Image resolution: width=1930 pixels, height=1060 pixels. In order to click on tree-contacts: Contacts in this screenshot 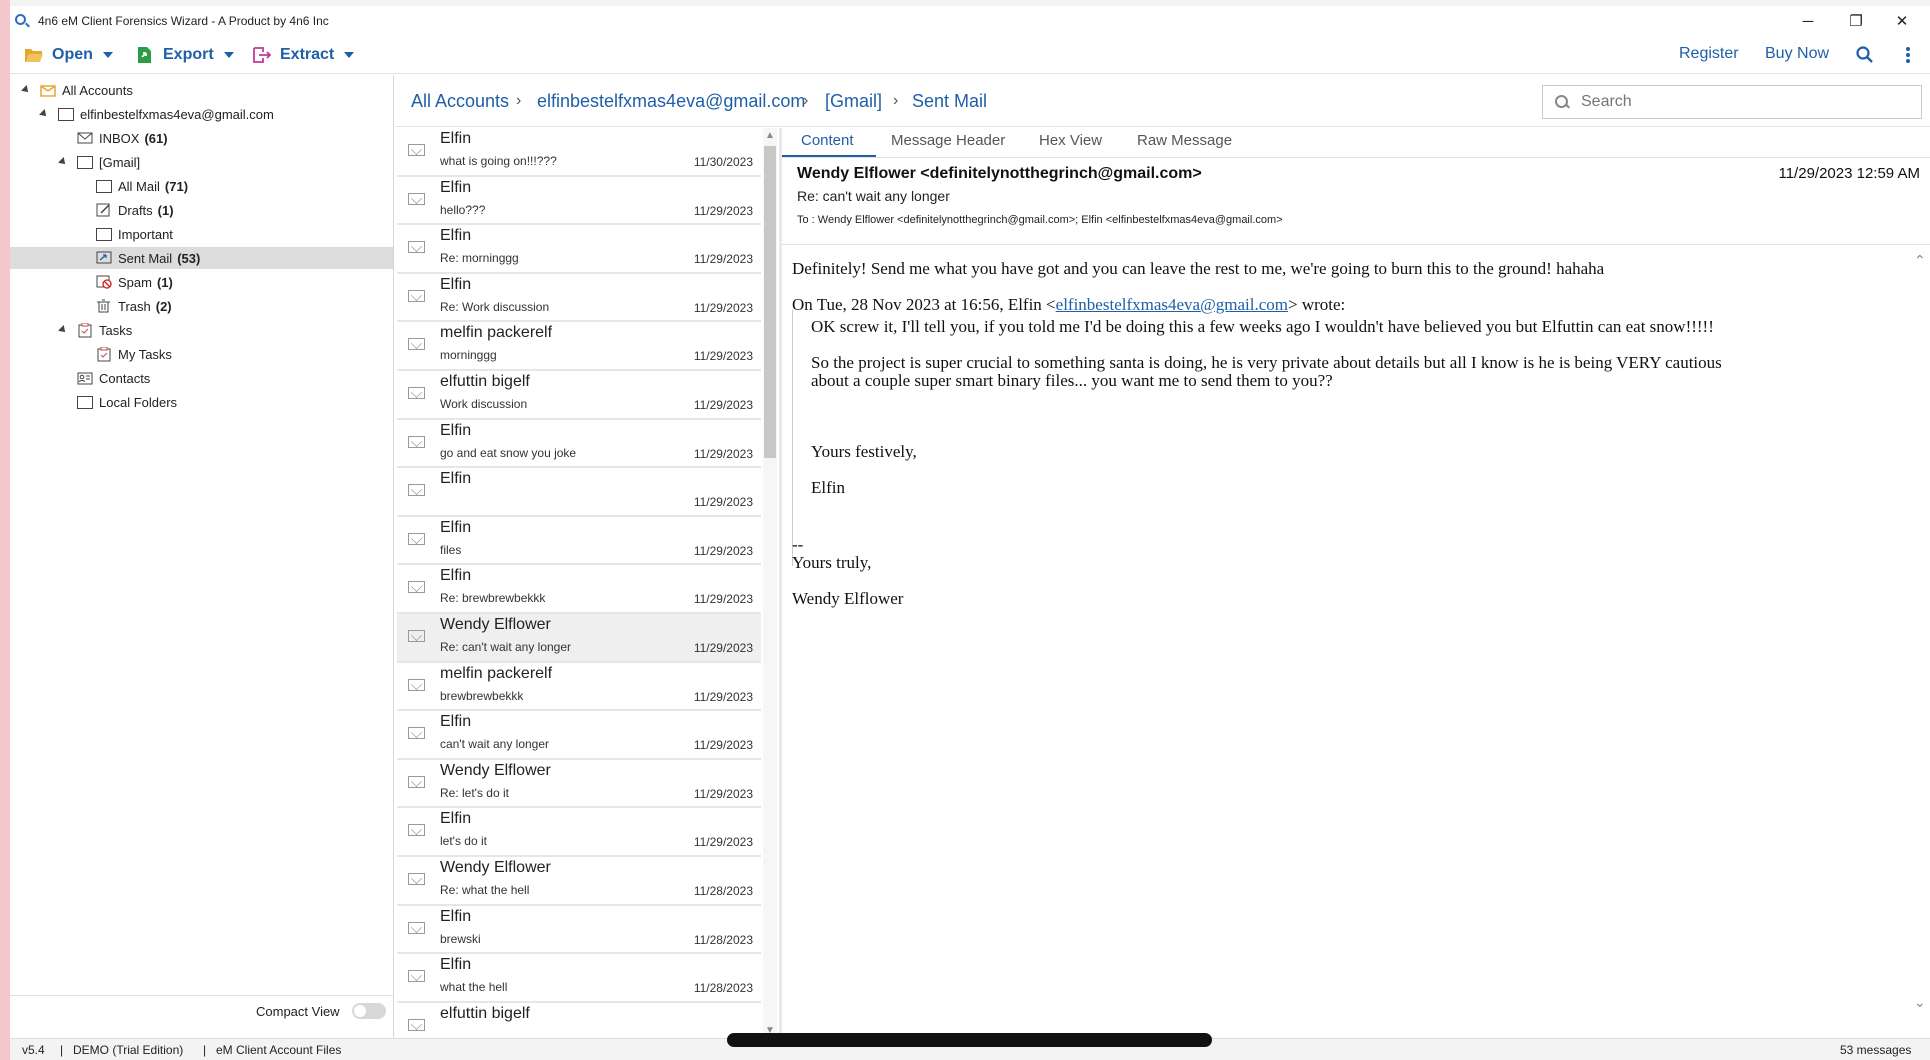, I will do `click(113, 378)`.